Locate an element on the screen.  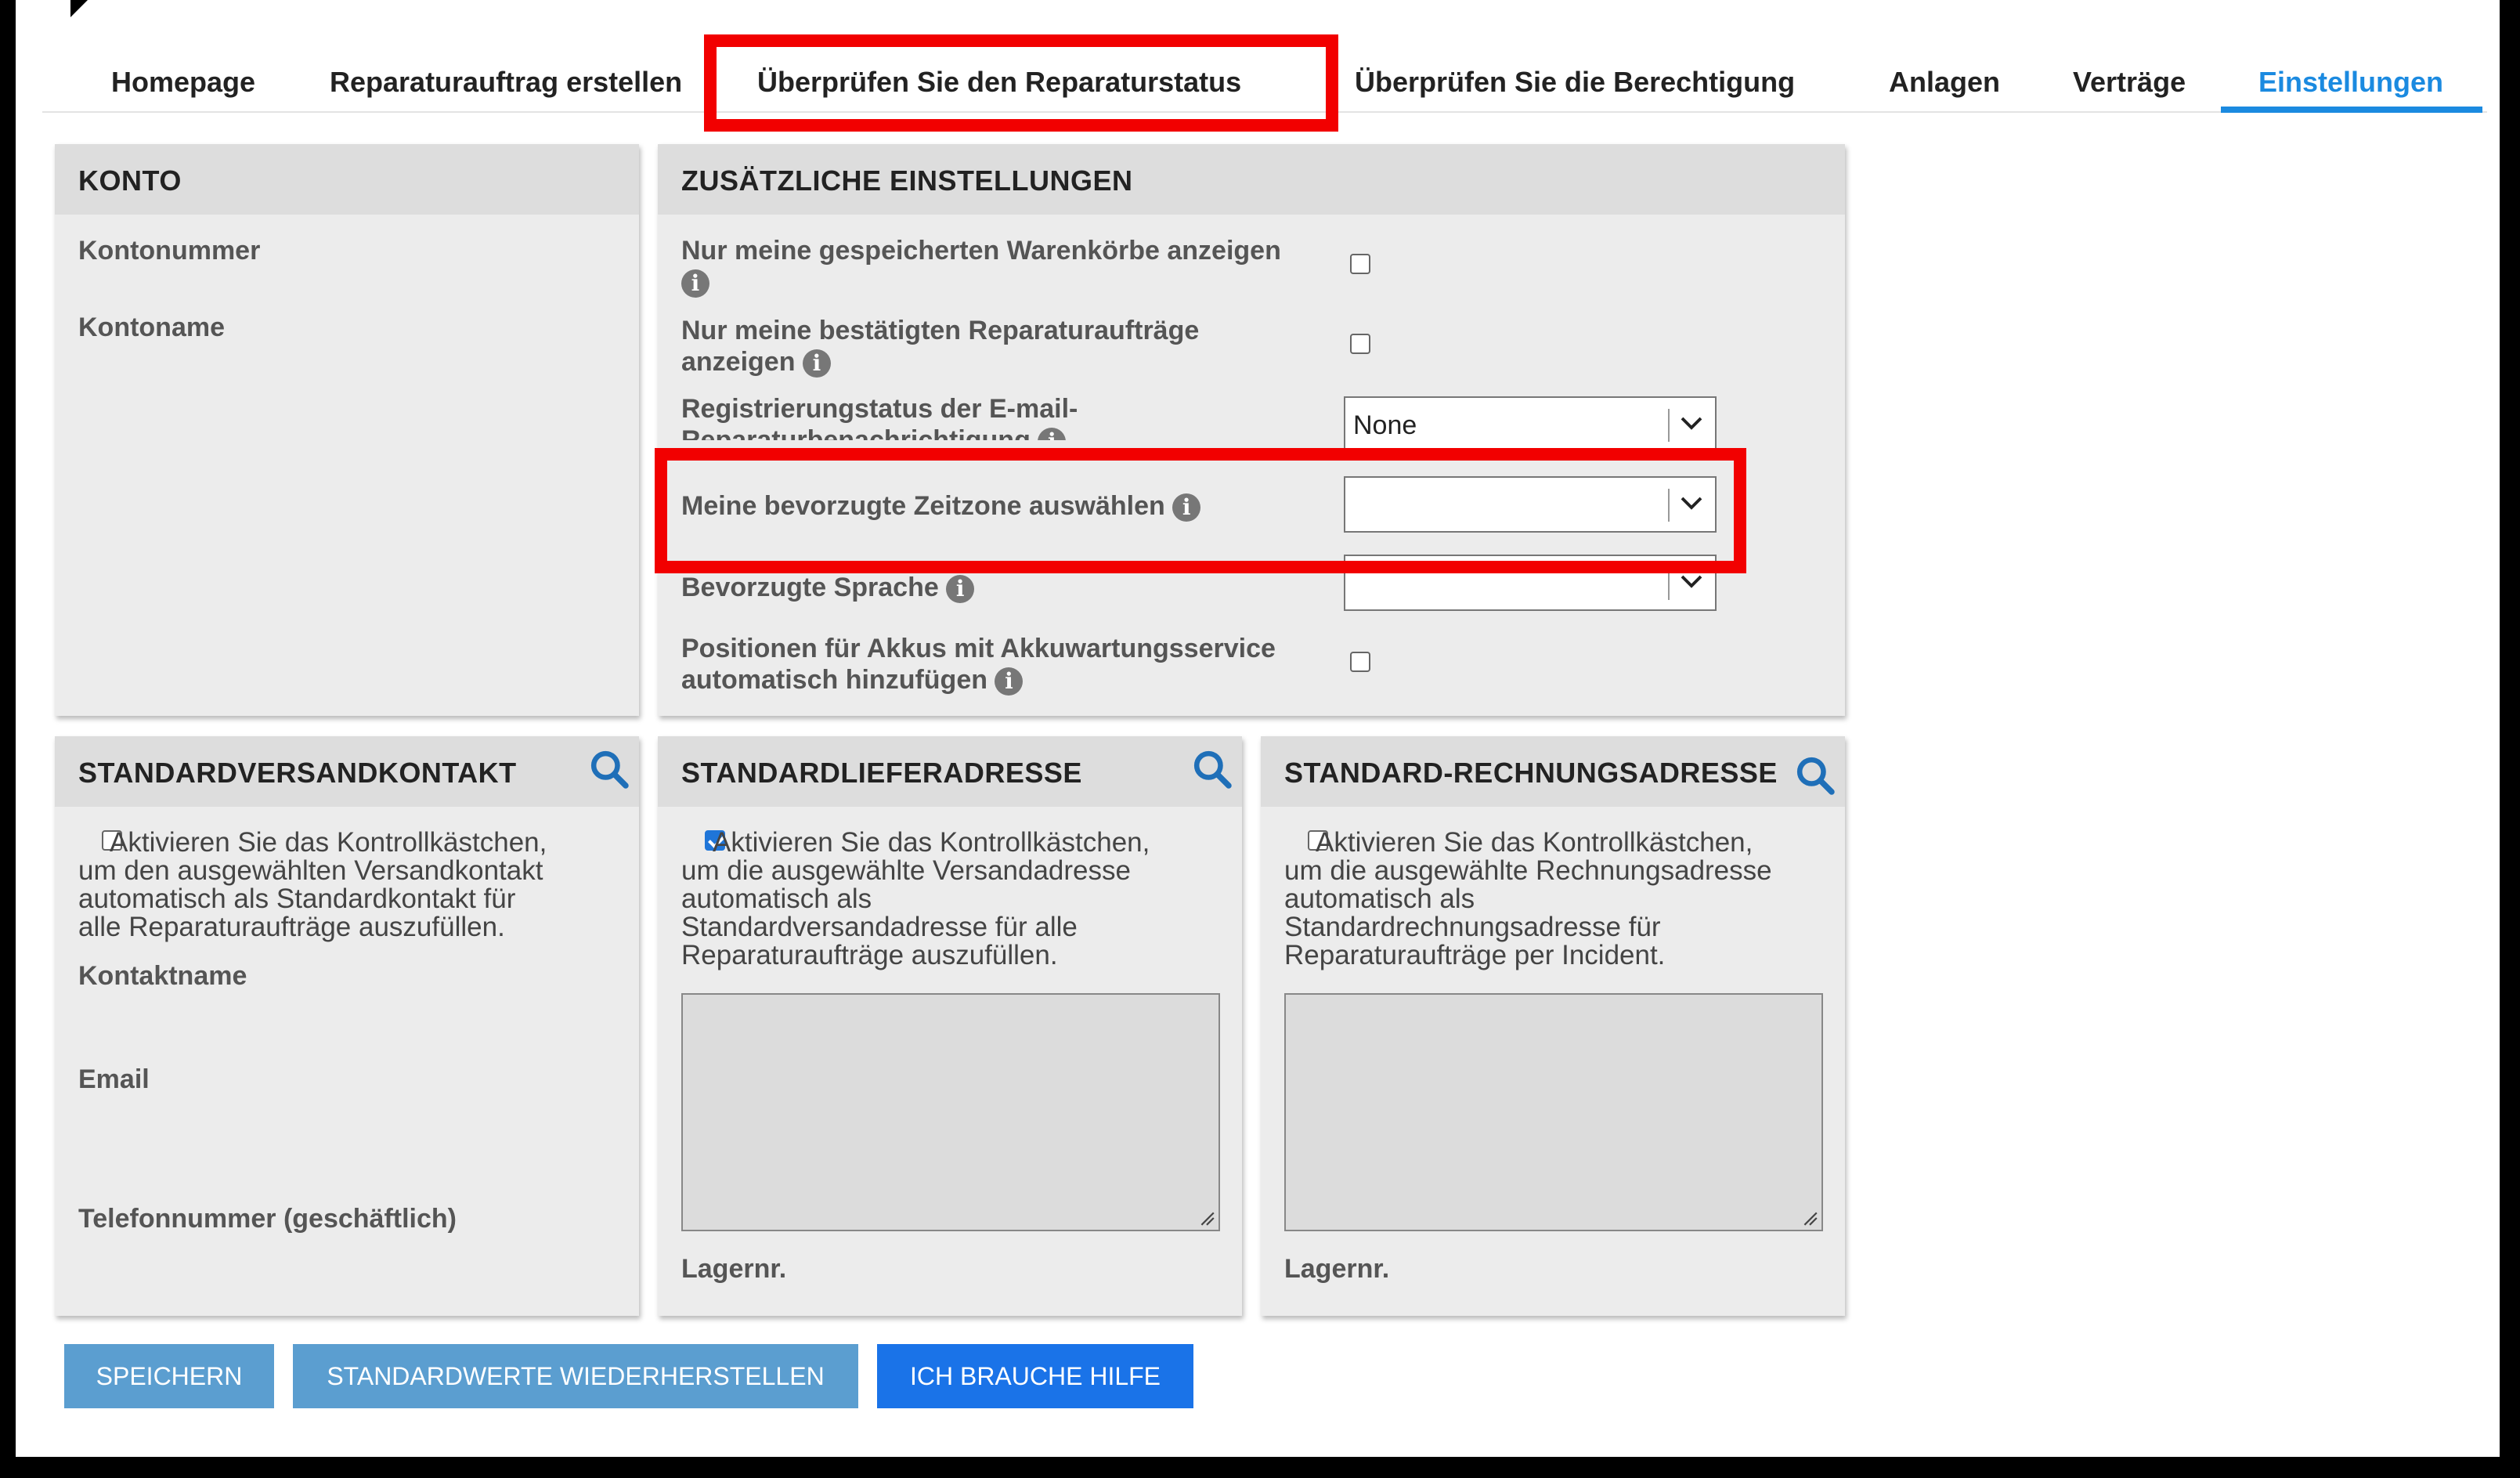
timezone-label: Meine bevorzugte Zeitzone auswählen i is located at coordinates (941, 506).